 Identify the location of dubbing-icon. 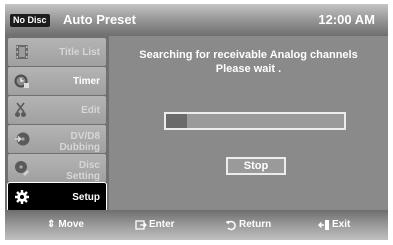
(22, 139).